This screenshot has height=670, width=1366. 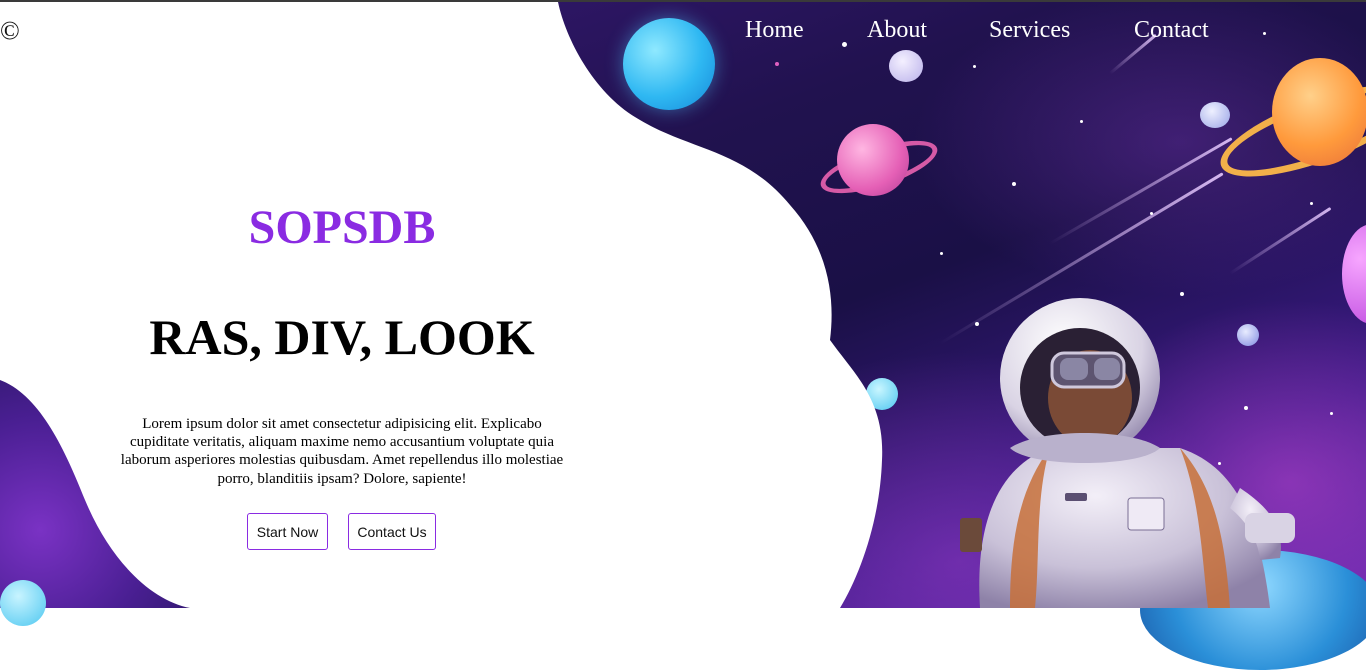 I want to click on nav-about-link: About, so click(x=897, y=30).